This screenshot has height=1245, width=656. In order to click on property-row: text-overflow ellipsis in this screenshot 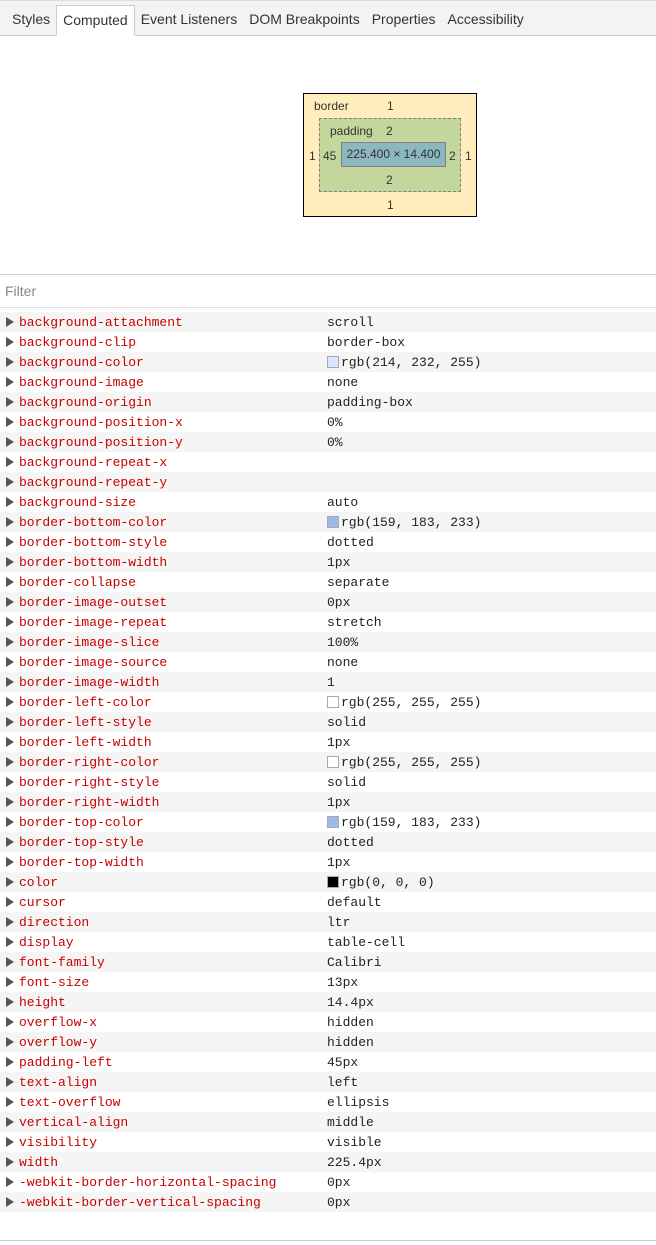, I will do `click(328, 1102)`.